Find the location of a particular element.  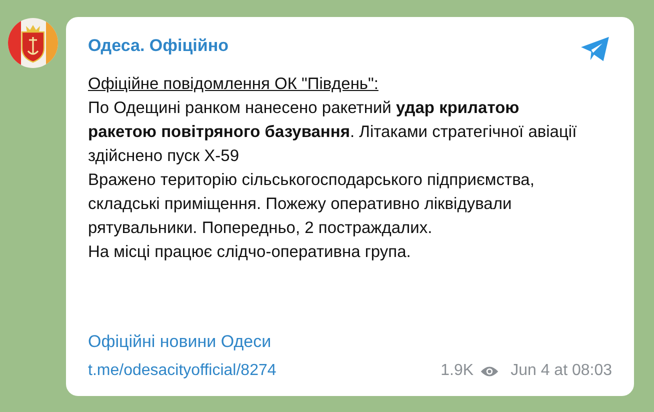

message-heading: Офіційне повідомлення ОК "Південь": is located at coordinates (234, 84).